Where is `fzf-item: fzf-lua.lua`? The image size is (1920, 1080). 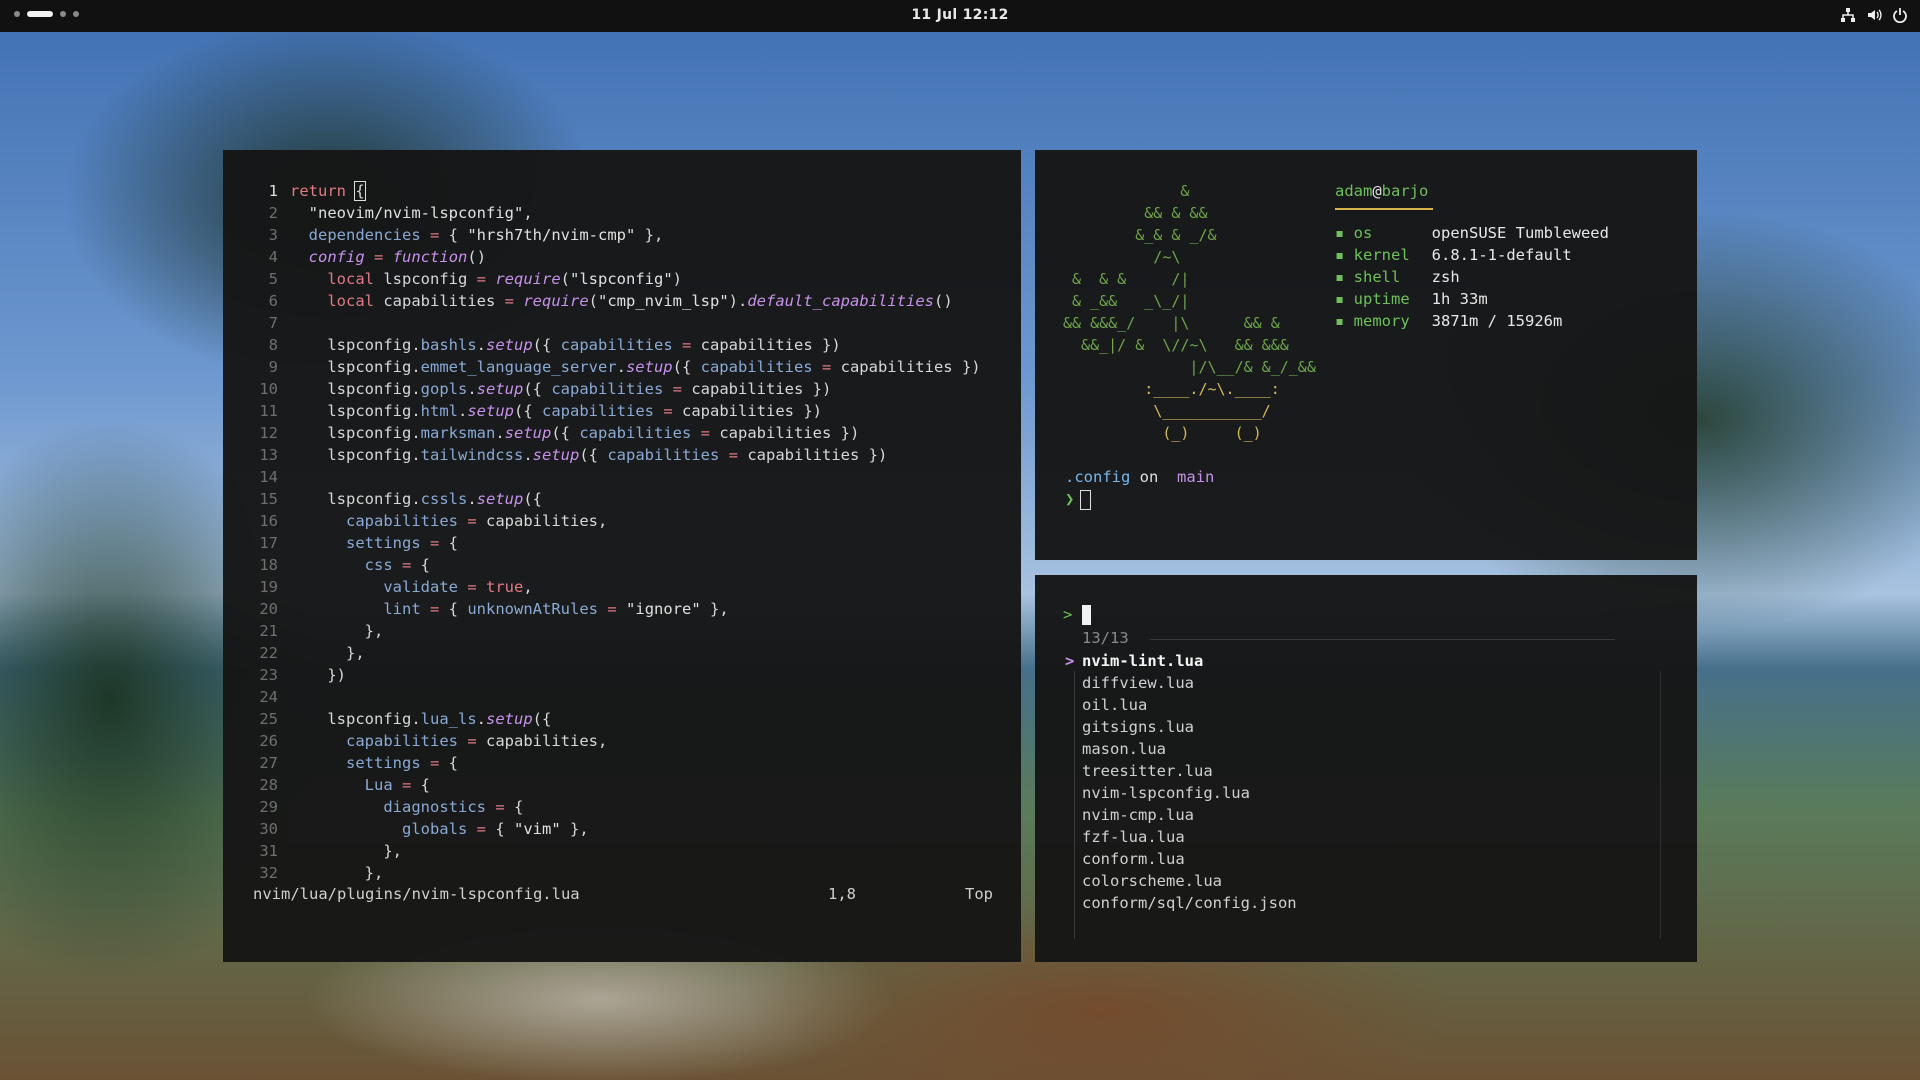
fzf-item: fzf-lua.lua is located at coordinates (1181, 837).